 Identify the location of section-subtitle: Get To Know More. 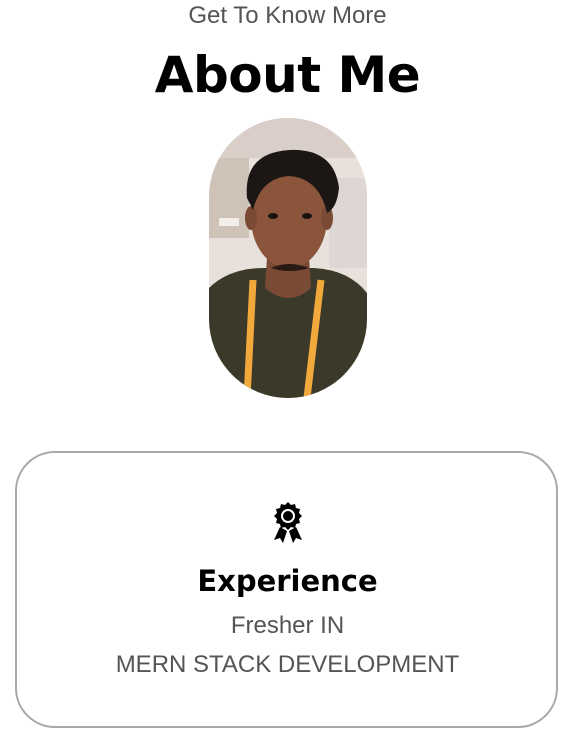
(287, 15).